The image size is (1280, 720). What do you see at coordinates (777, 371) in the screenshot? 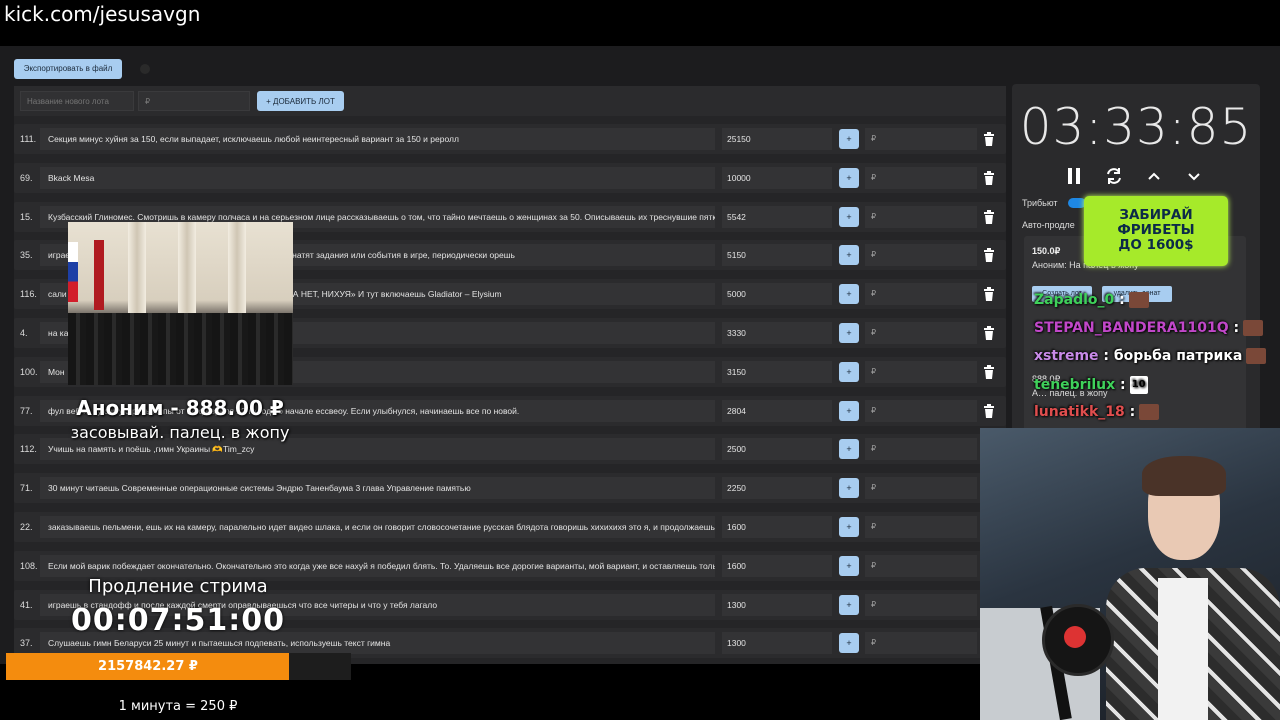
I see `lot-sum-input: 3150` at bounding box center [777, 371].